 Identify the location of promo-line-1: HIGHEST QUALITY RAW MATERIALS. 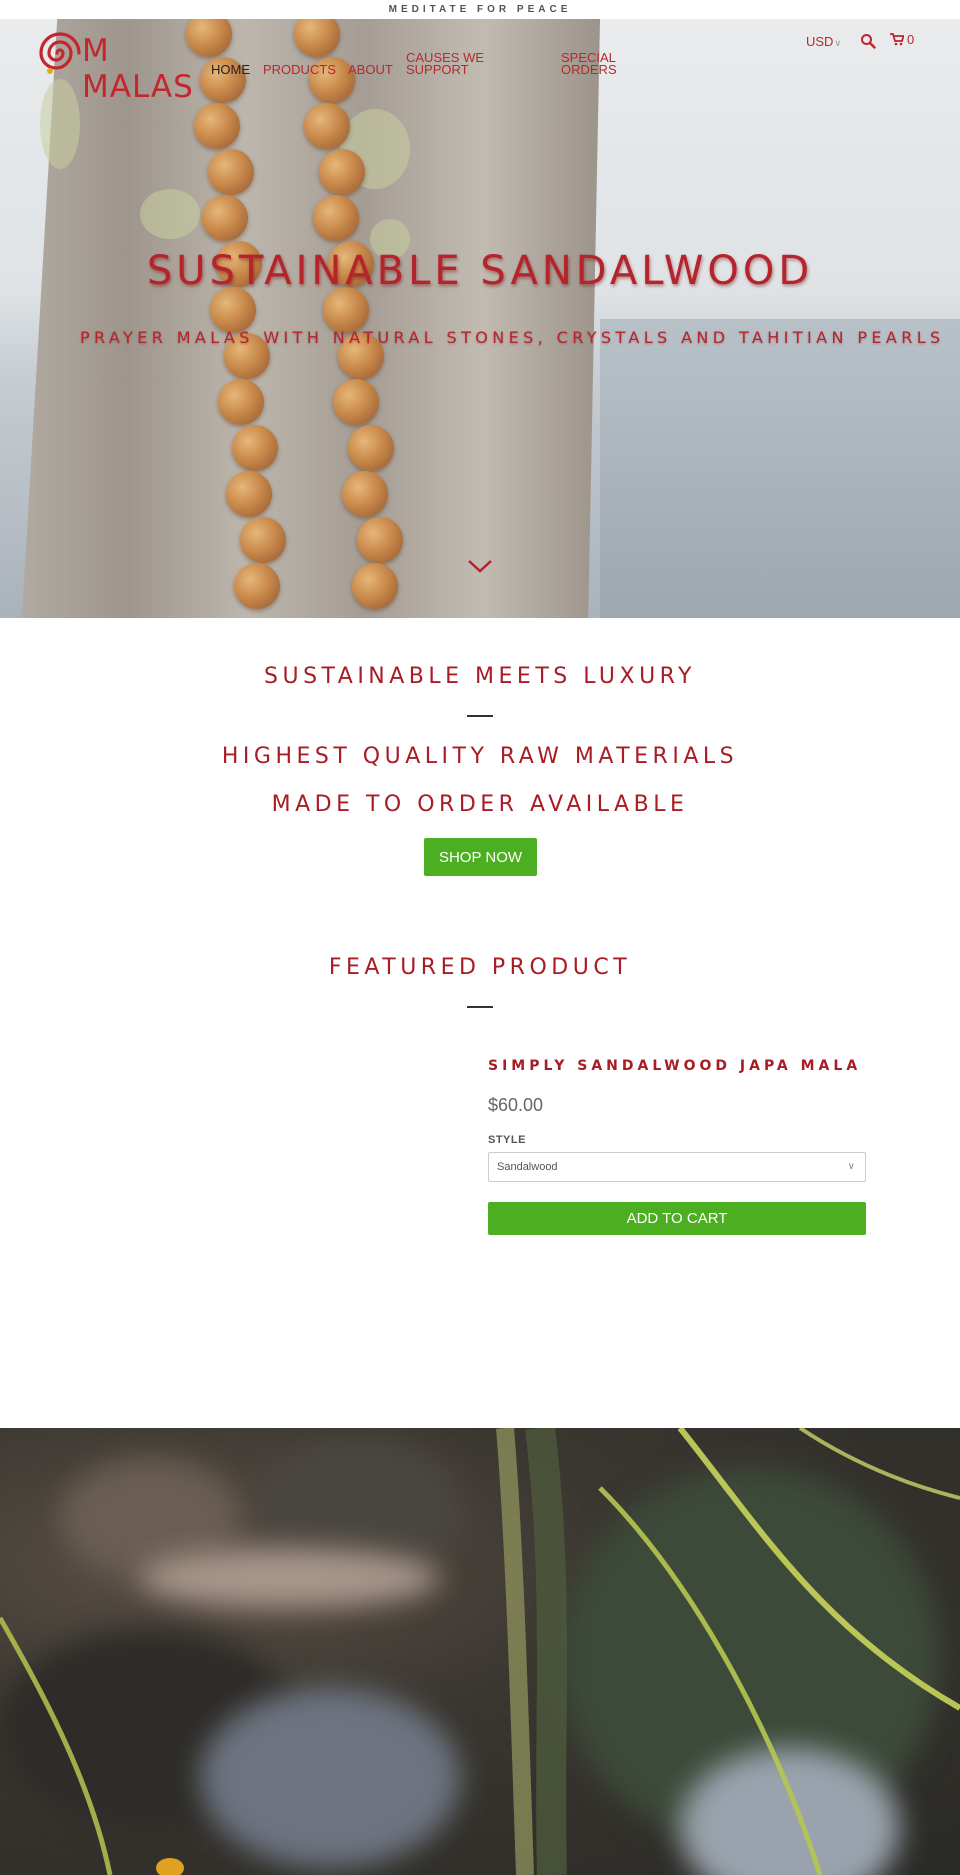
(480, 756).